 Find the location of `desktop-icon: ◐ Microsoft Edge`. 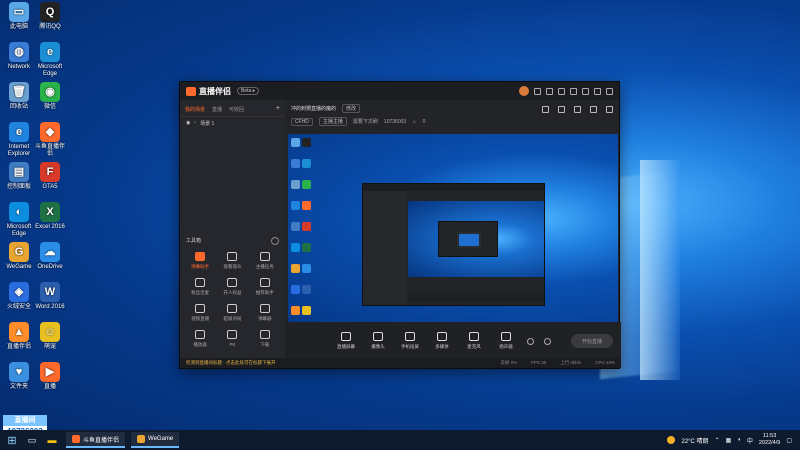

desktop-icon: ◐ Microsoft Edge is located at coordinates (19, 220).